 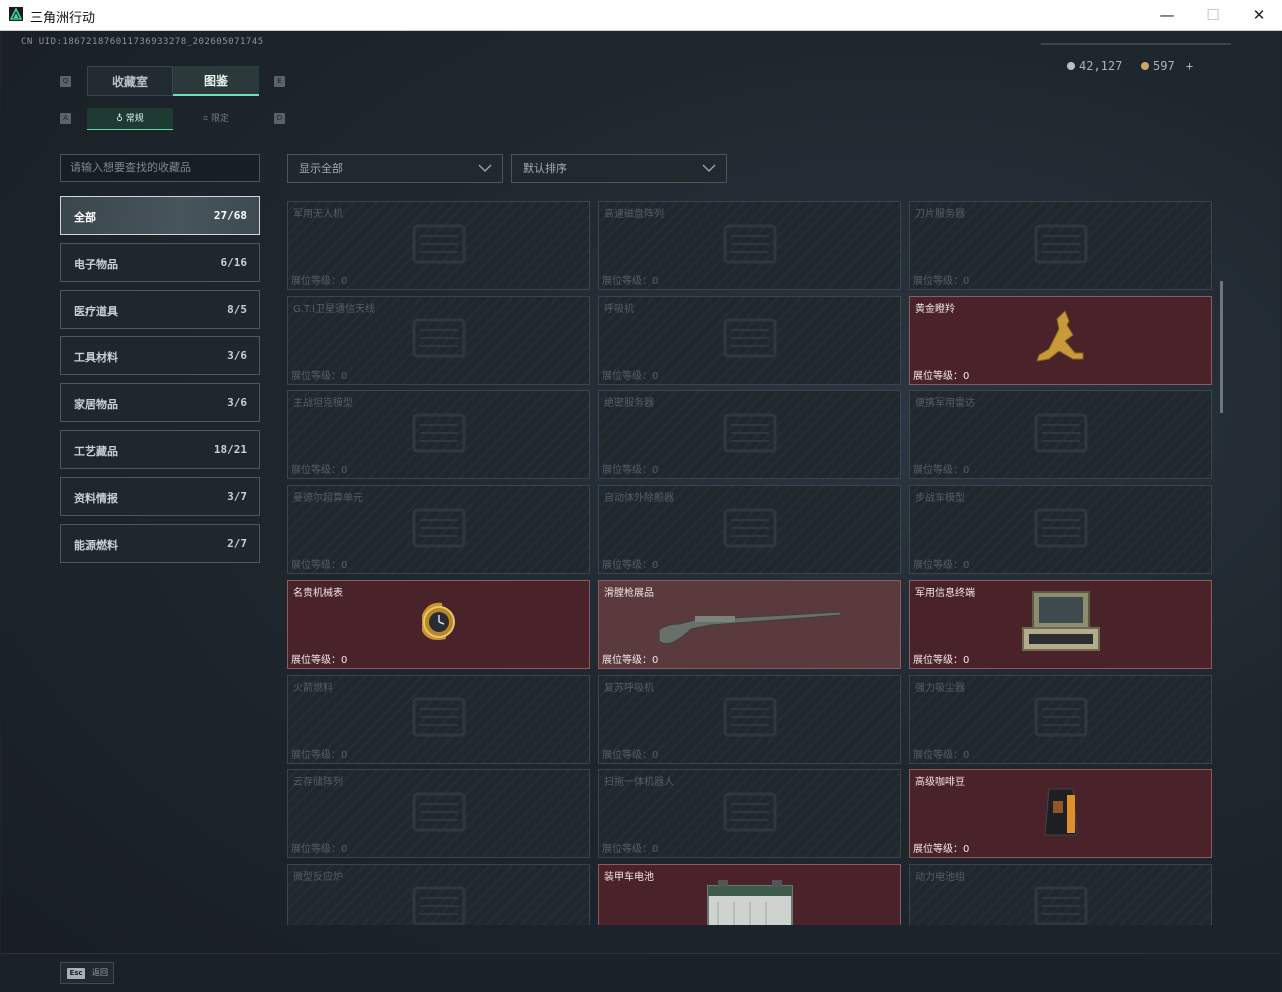 I want to click on radar-icon, so click(x=1061, y=435).